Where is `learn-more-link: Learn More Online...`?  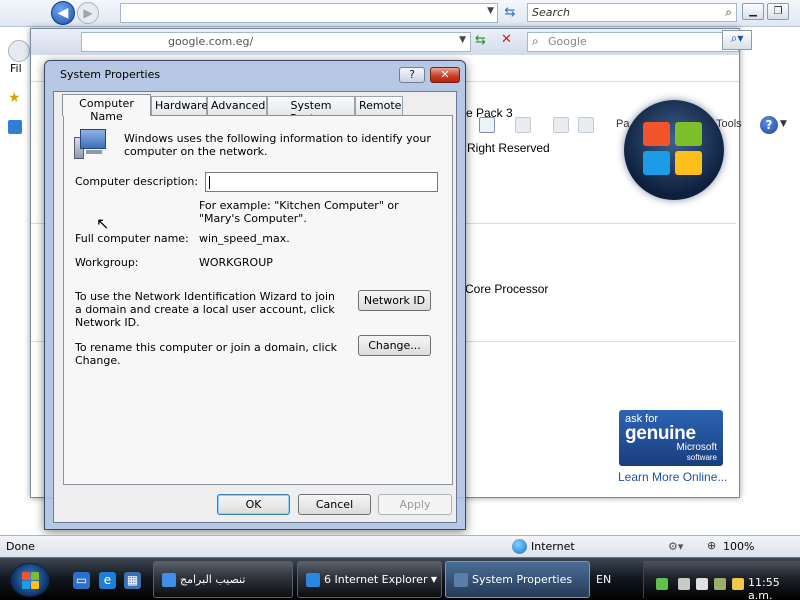
learn-more-link: Learn More Online... is located at coordinates (672, 477).